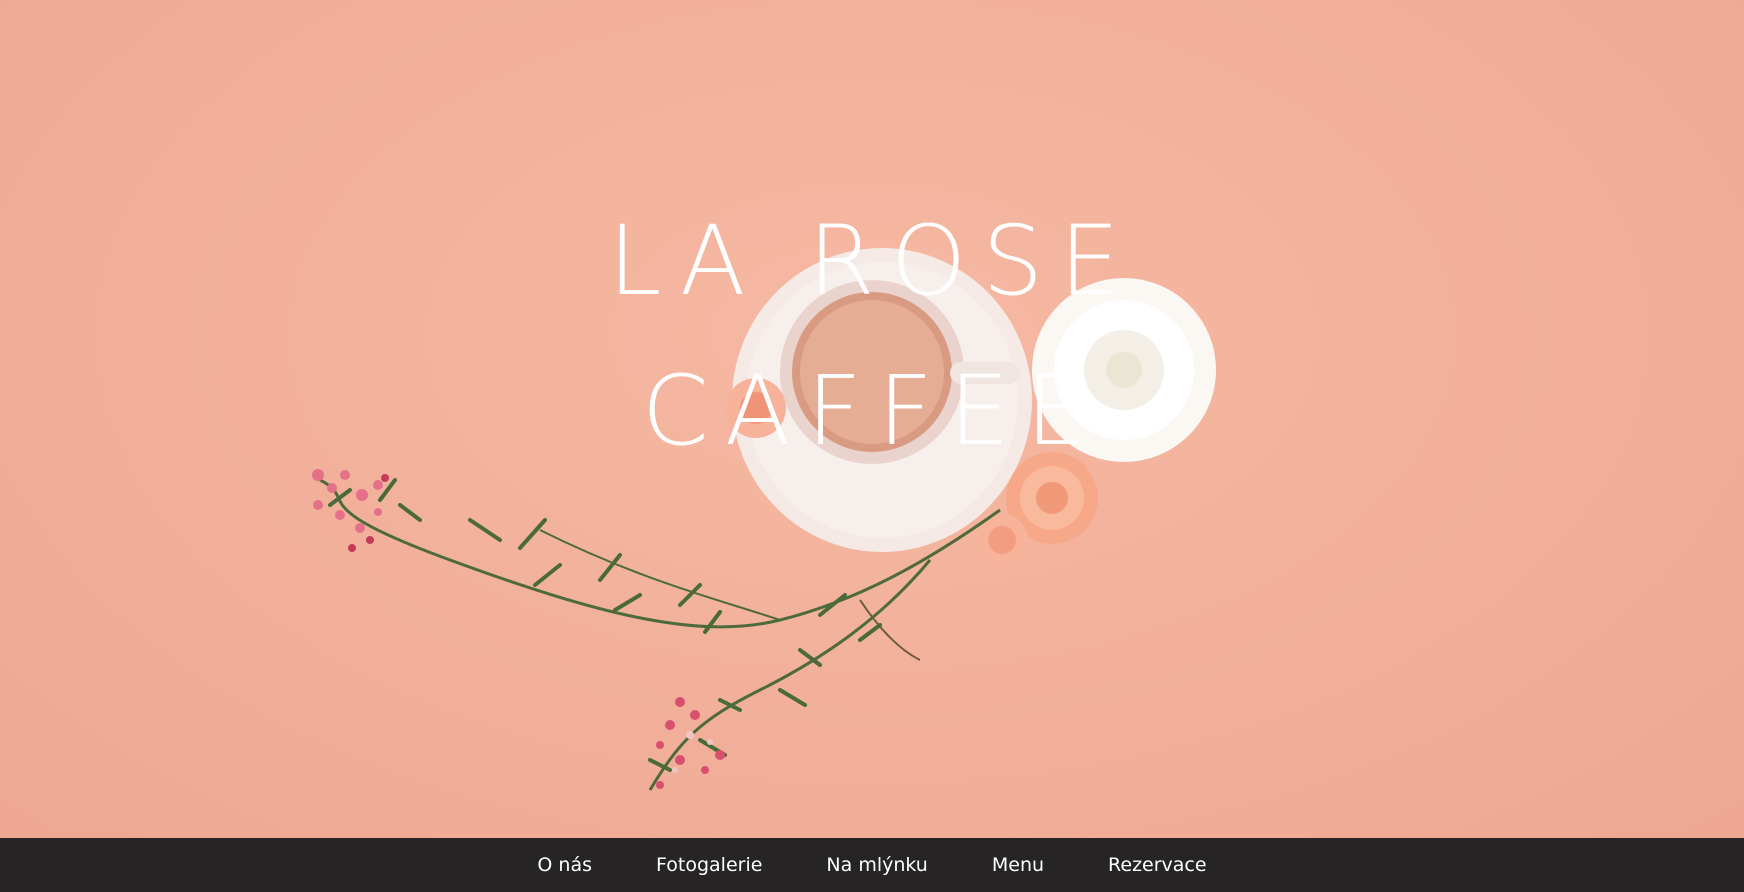  Describe the element at coordinates (872, 261) in the screenshot. I see `site-title-line1: LA ROSE` at that location.